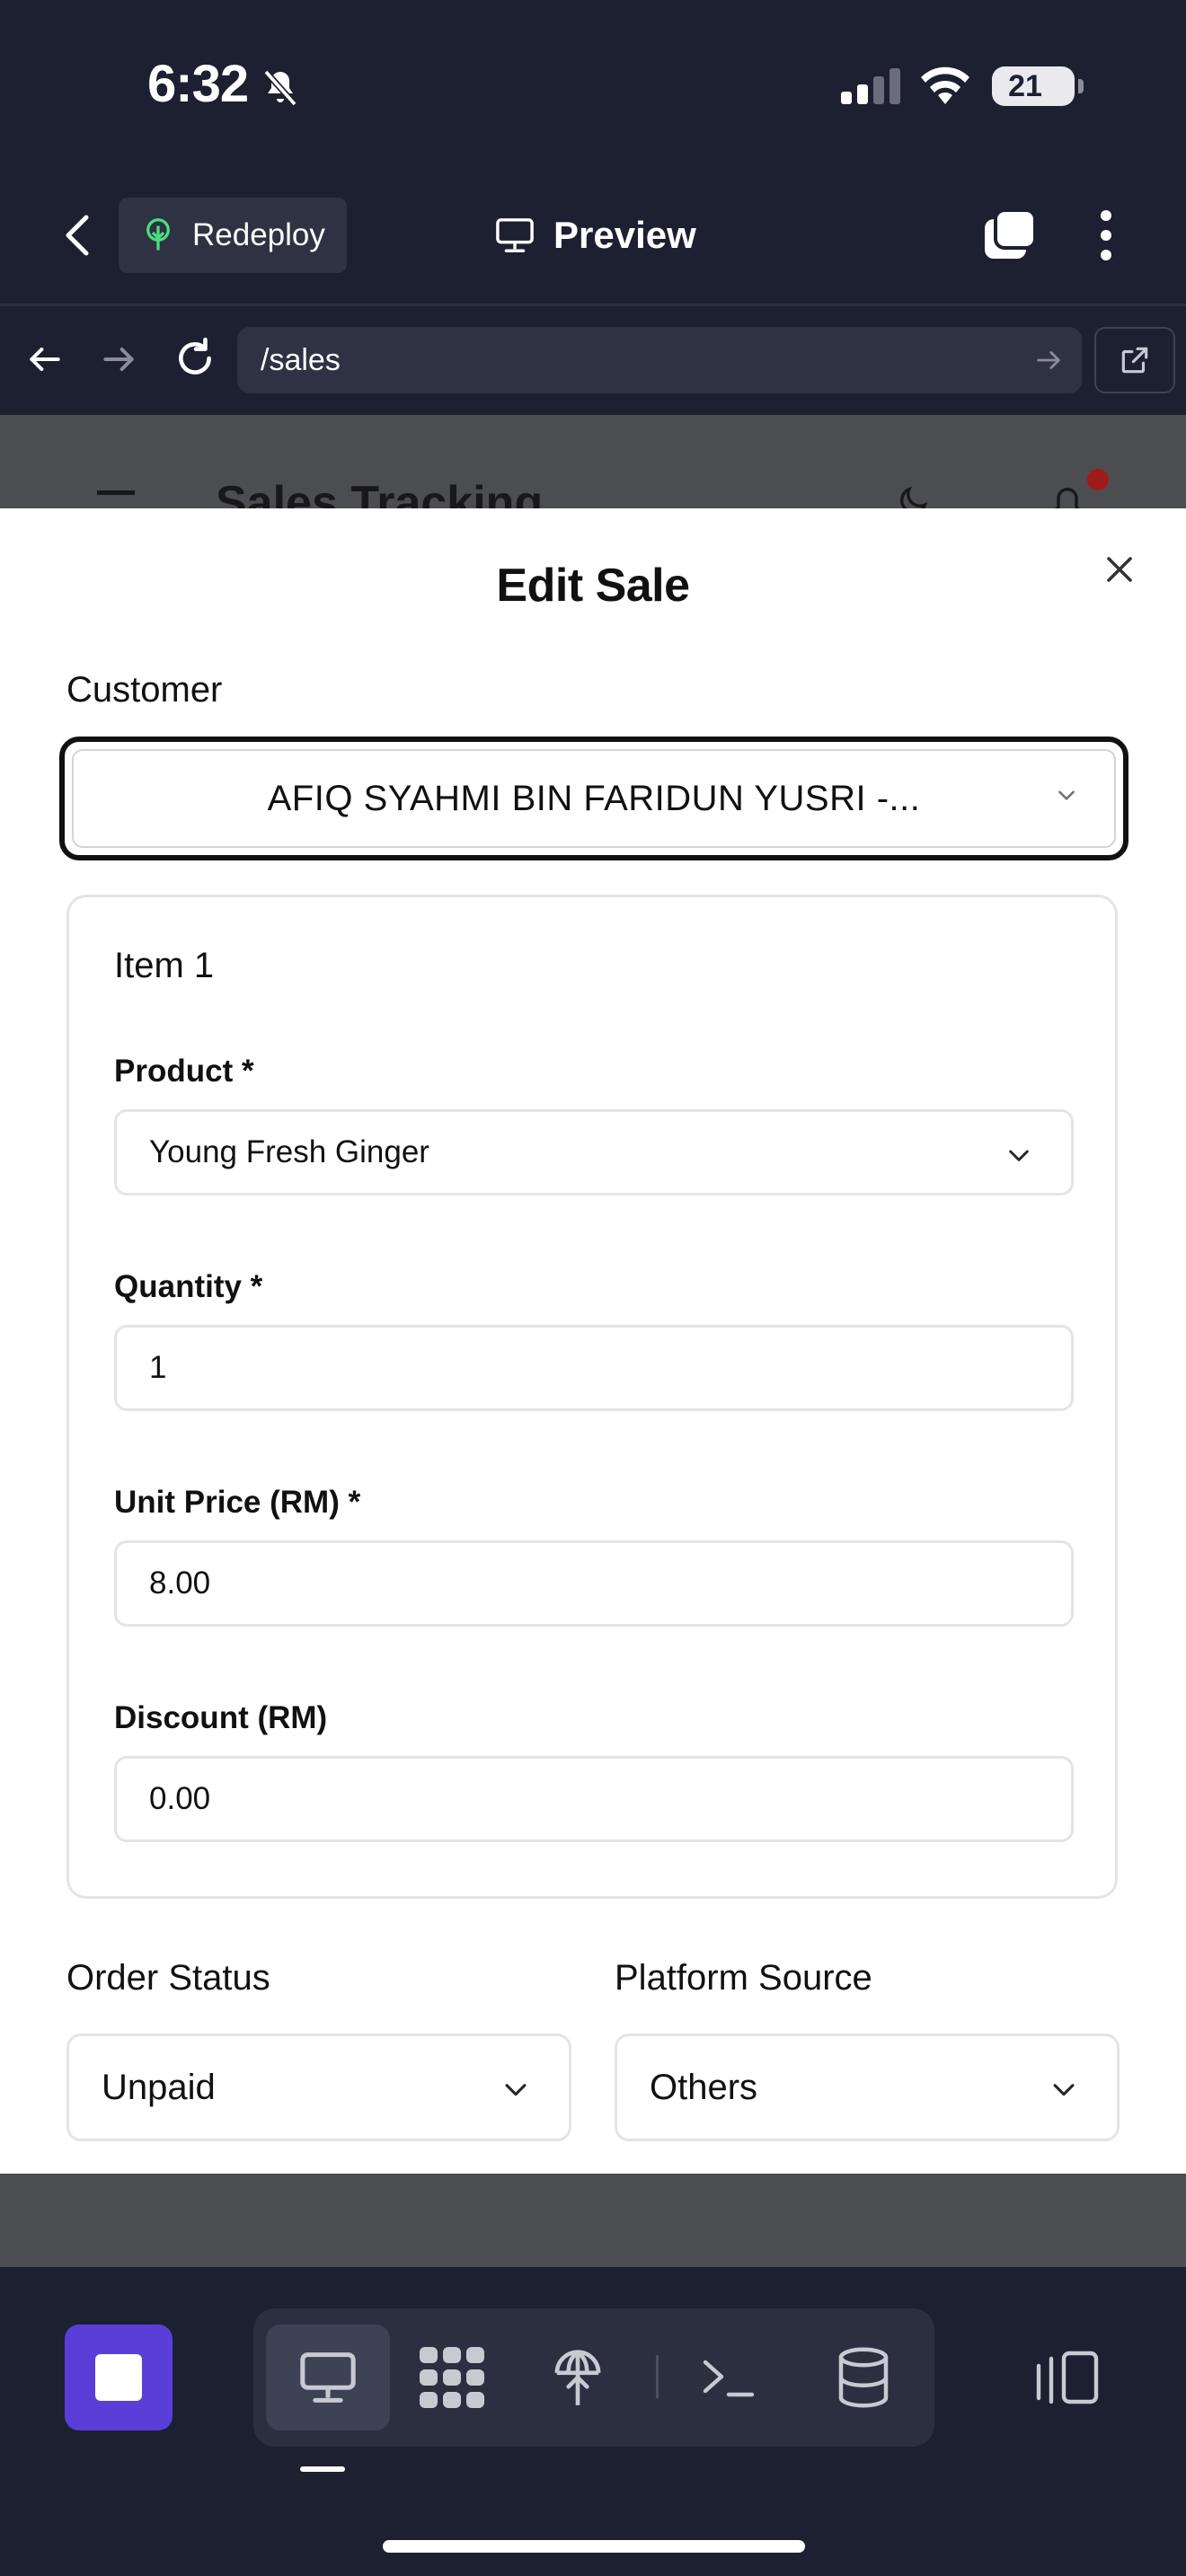 The width and height of the screenshot is (1186, 2576). Describe the element at coordinates (594, 1799) in the screenshot. I see `discount-input: 0.00` at that location.